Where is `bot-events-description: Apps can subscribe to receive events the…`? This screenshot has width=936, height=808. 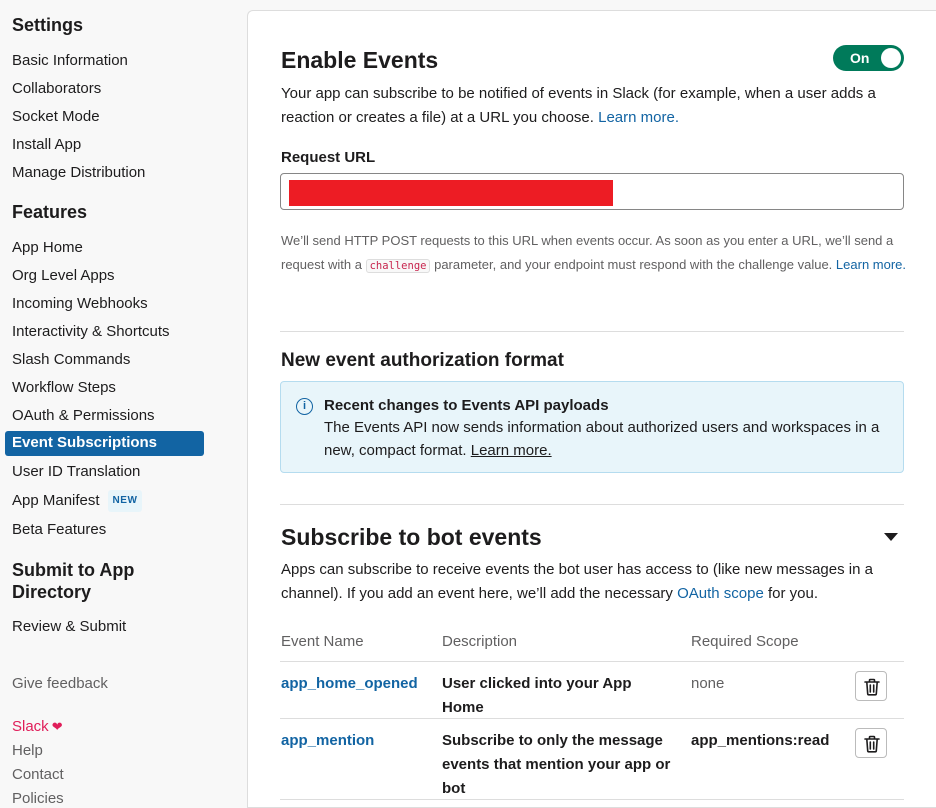
bot-events-description: Apps can subscribe to receive events the… is located at coordinates (593, 582).